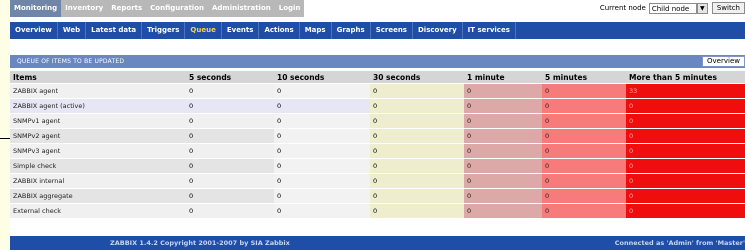 This screenshot has width=745, height=250. Describe the element at coordinates (84, 8) in the screenshot. I see `top-menu-inventory: Inventory` at that location.